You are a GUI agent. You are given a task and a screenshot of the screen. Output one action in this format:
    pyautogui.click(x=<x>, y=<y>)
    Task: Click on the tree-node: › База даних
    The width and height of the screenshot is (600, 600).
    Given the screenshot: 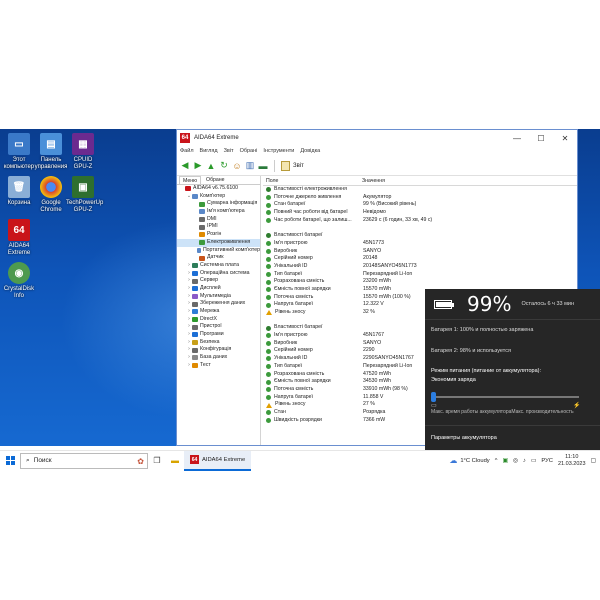 What is the action you would take?
    pyautogui.click(x=218, y=358)
    